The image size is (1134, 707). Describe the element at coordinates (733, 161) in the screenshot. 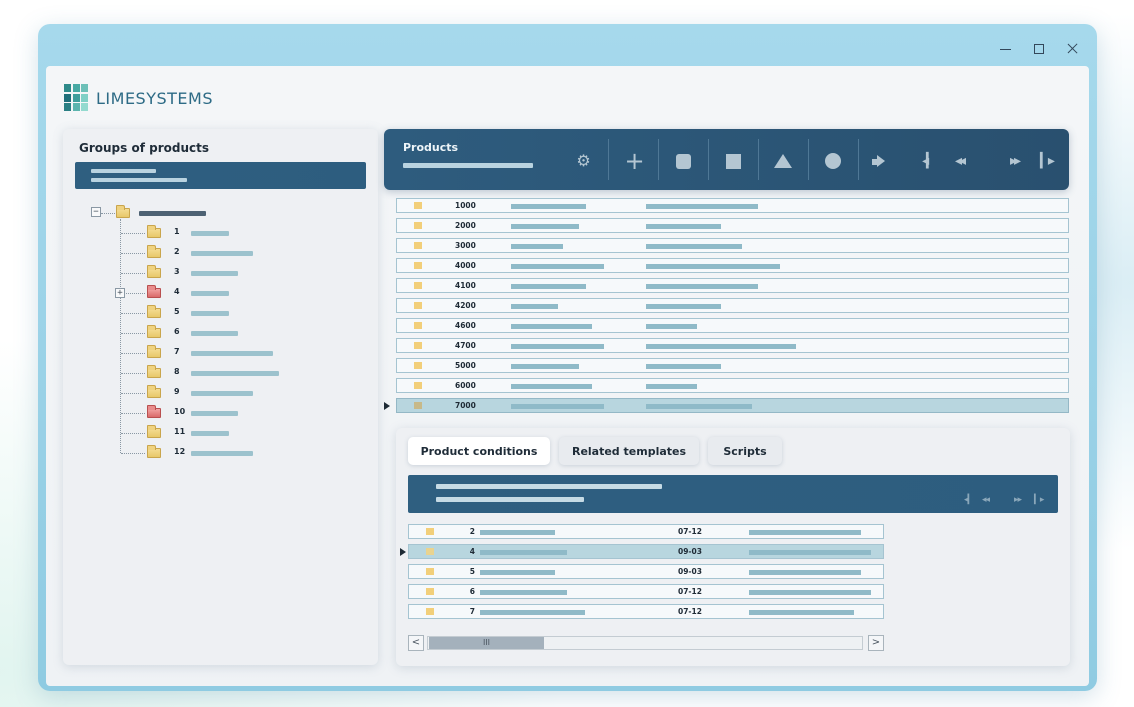

I see `square-icon` at that location.